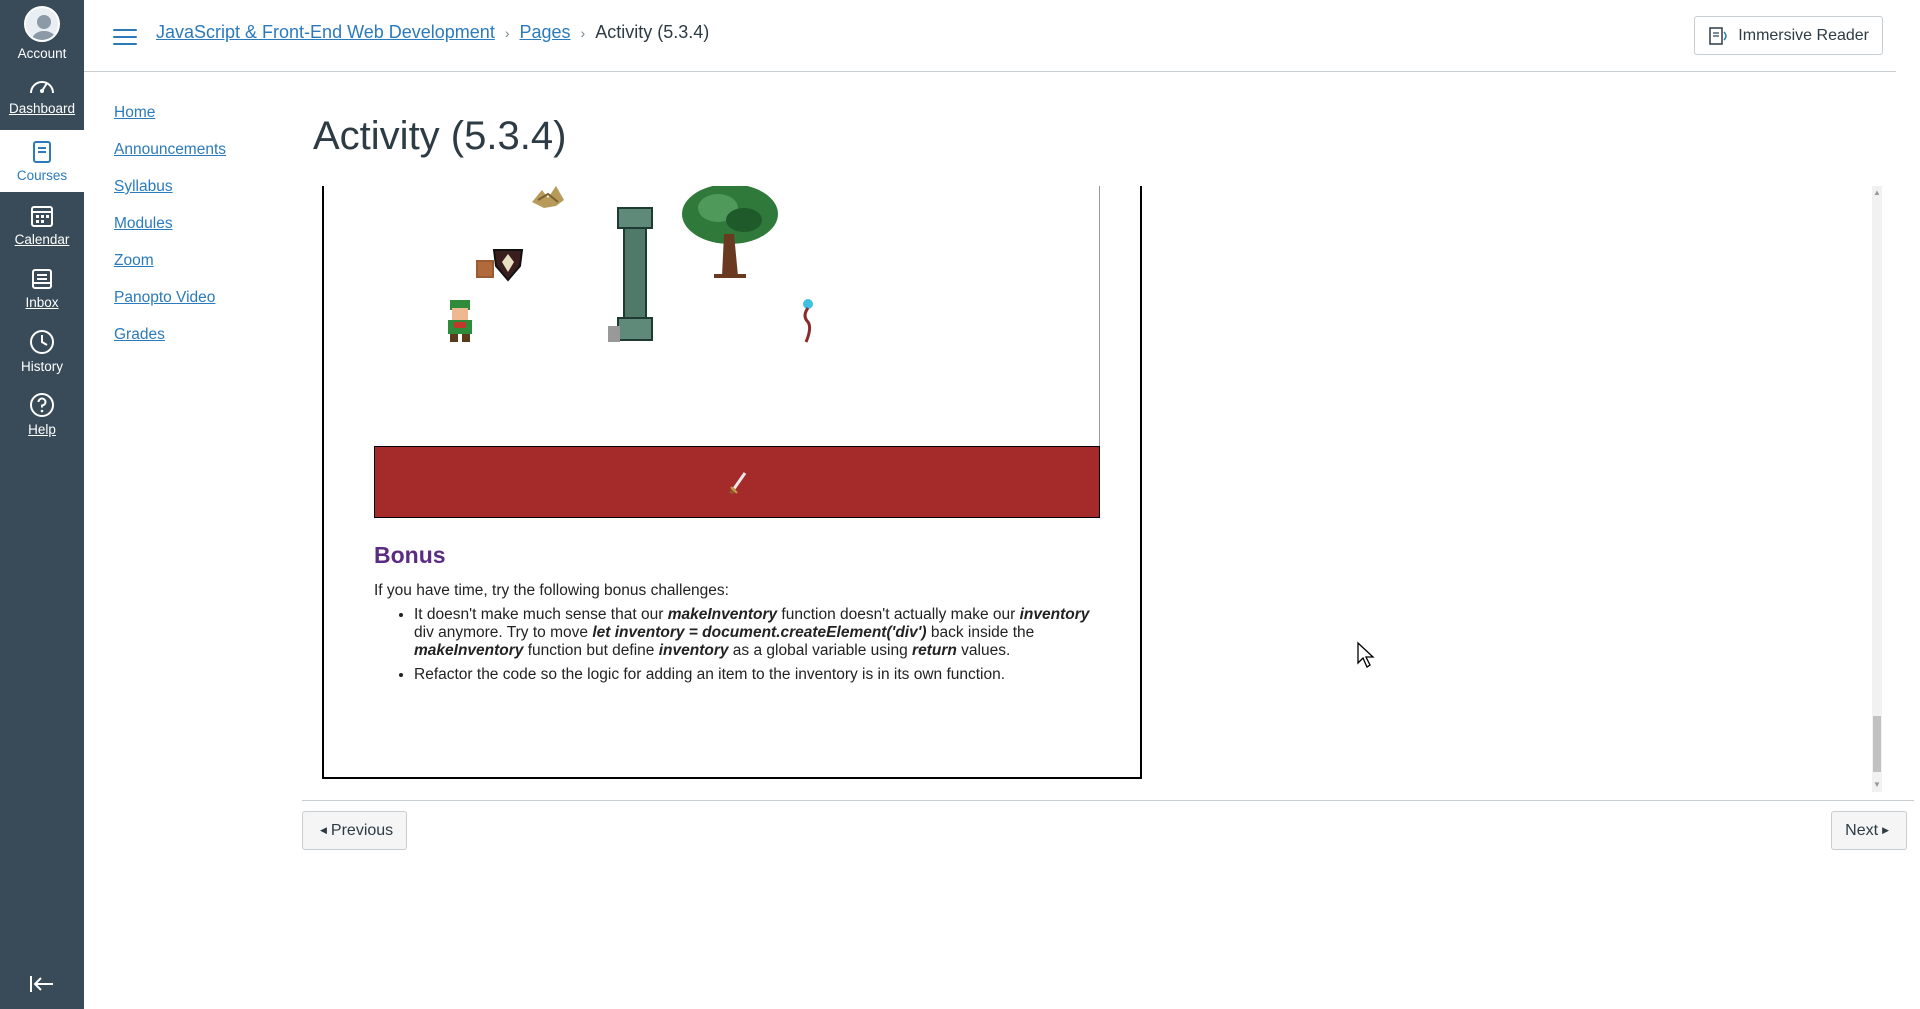  I want to click on breadcrumb-pages-link: Pages, so click(545, 32).